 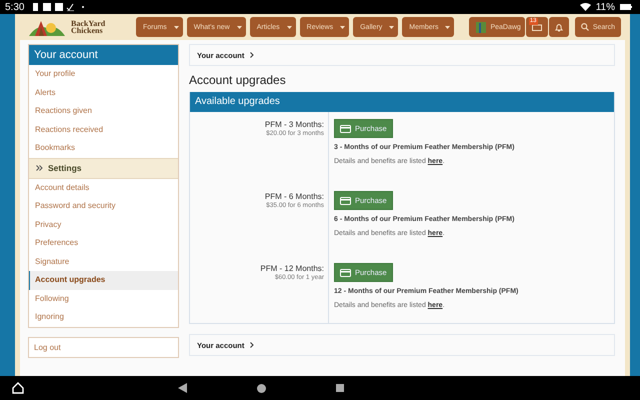 What do you see at coordinates (584, 27) in the screenshot?
I see `search-icon` at bounding box center [584, 27].